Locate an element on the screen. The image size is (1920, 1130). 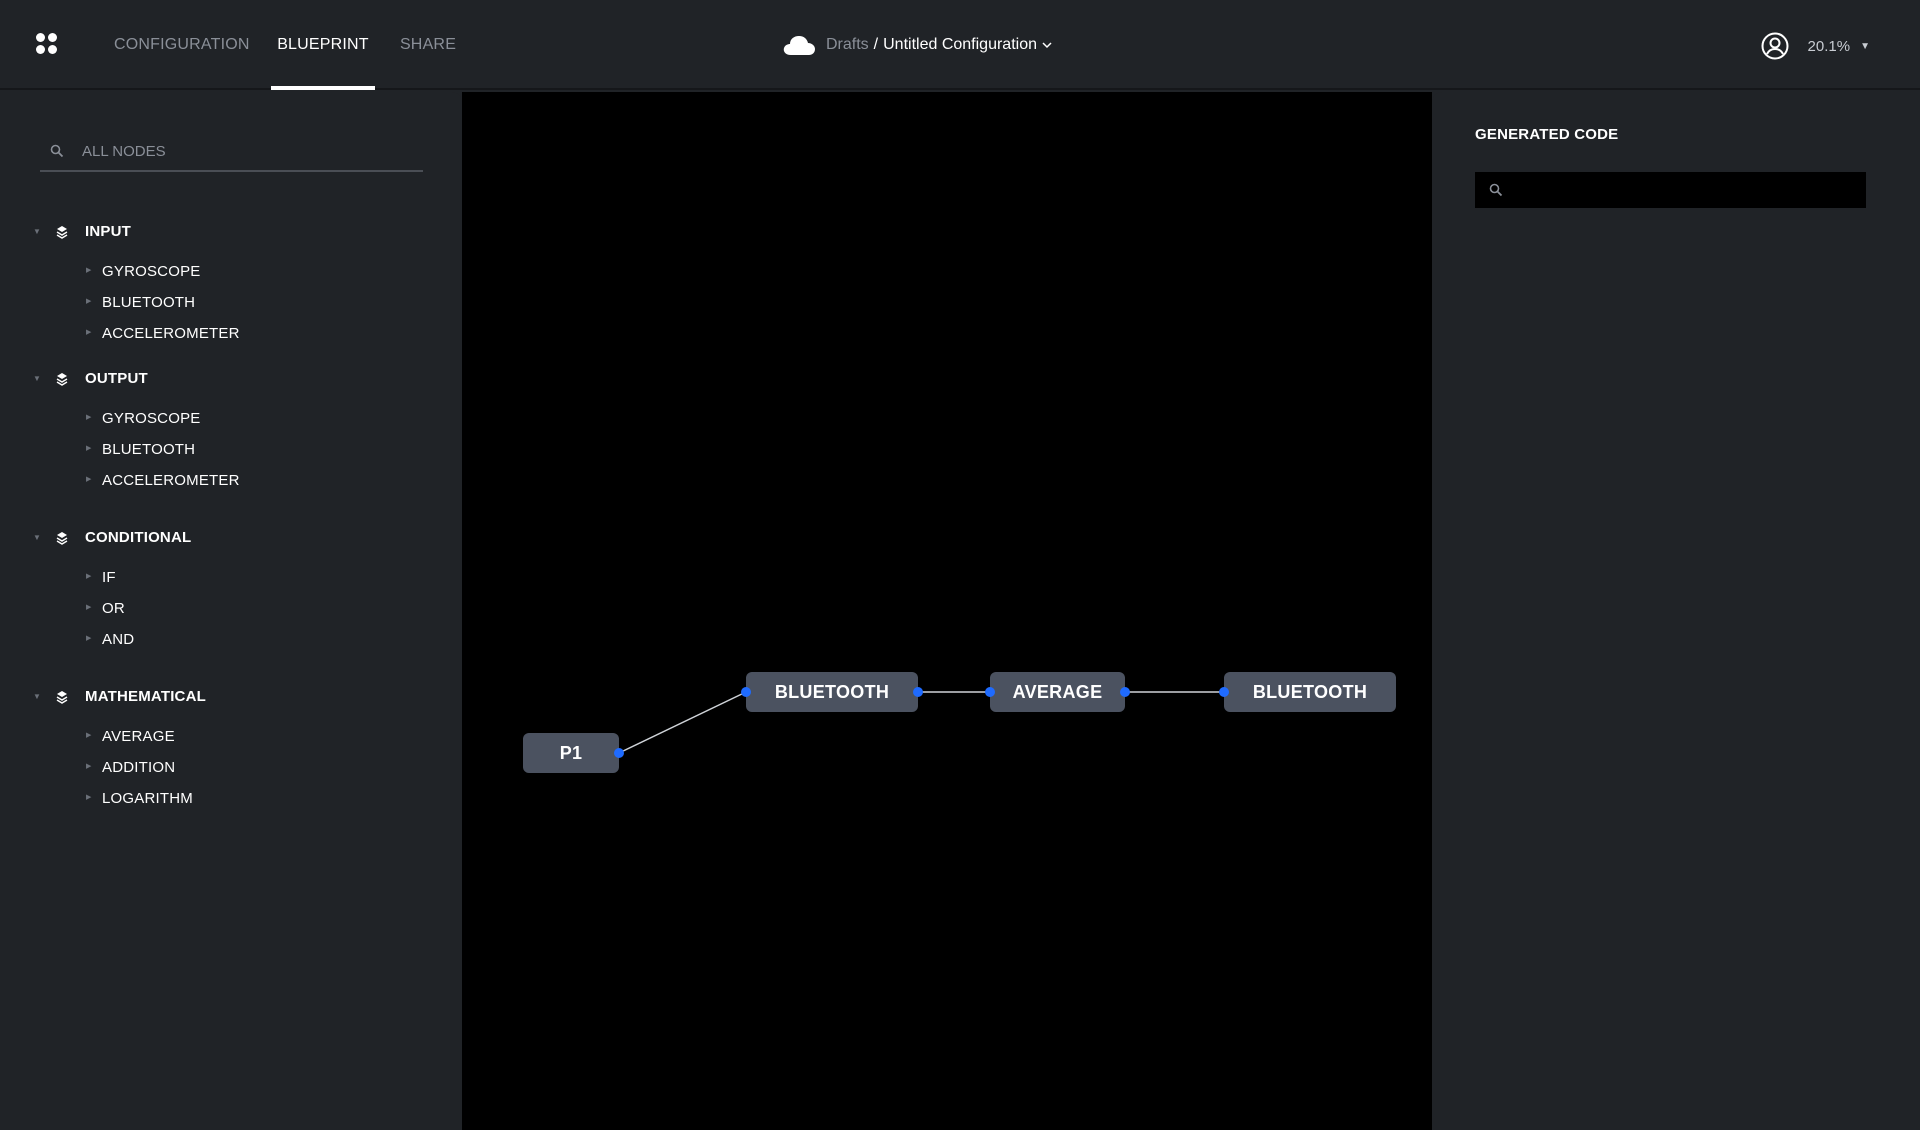
code-search-input is located at coordinates (1683, 190).